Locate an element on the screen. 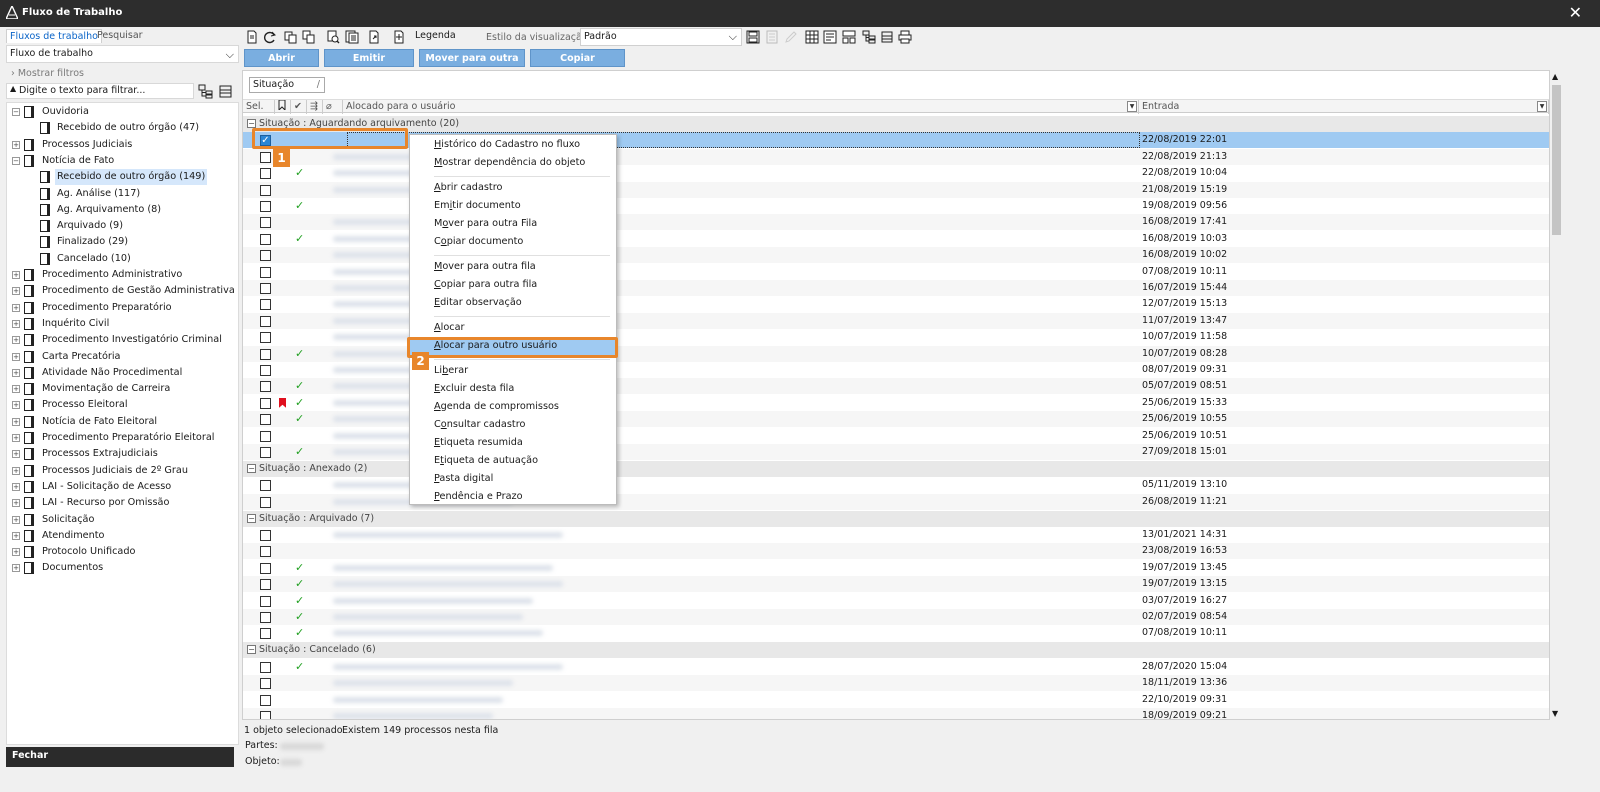 This screenshot has width=1600, height=792. scroll-up-icon: ▲ is located at coordinates (1555, 76).